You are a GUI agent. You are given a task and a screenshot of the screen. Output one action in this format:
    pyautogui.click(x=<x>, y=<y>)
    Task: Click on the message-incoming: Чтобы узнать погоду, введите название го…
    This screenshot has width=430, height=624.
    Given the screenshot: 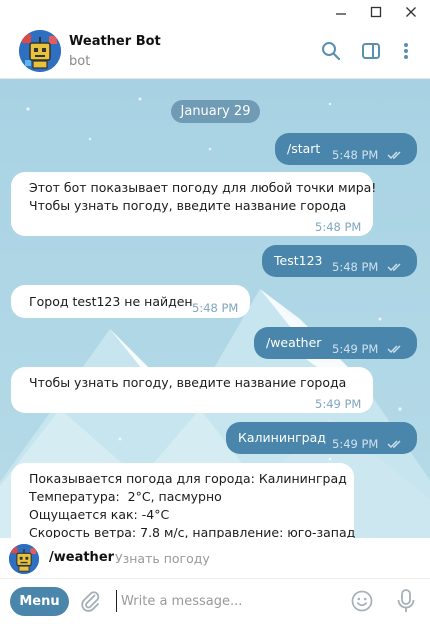 What is the action you would take?
    pyautogui.click(x=192, y=390)
    